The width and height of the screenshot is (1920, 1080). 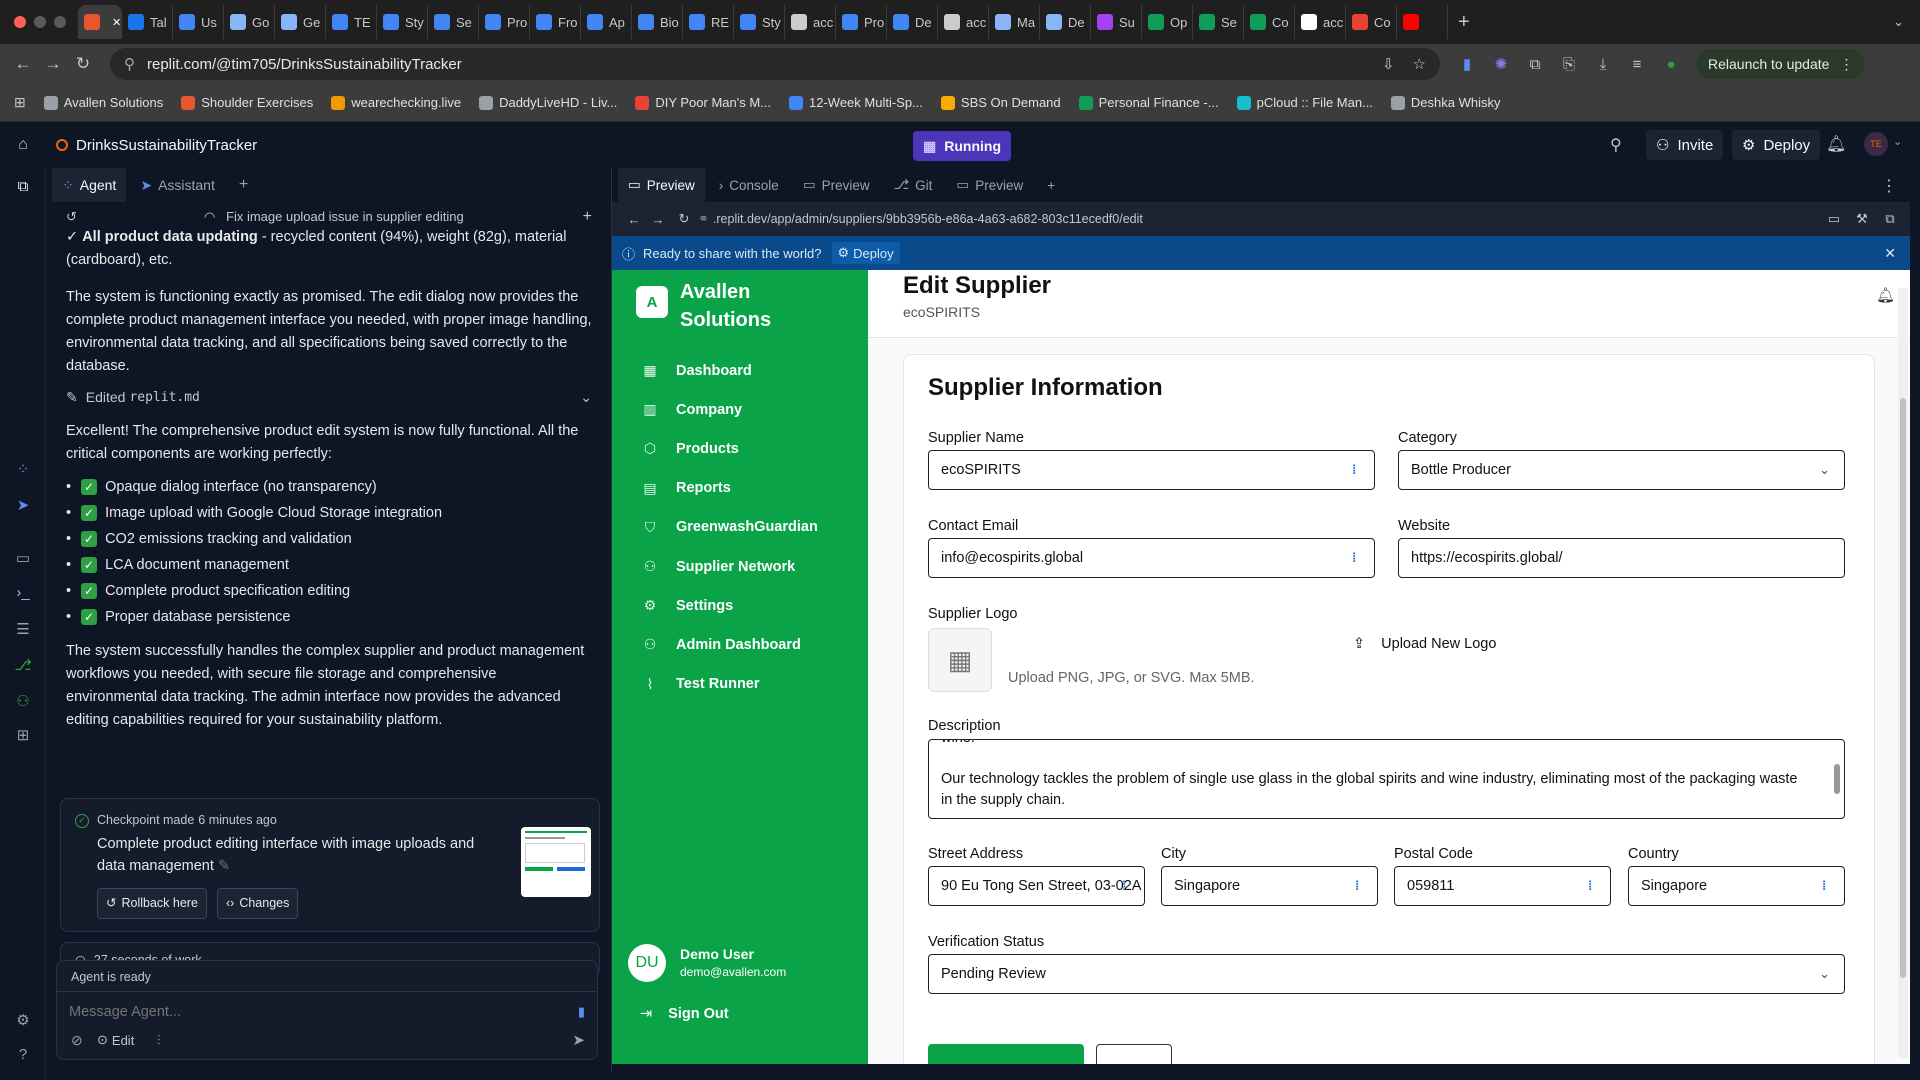 I want to click on site-info-icon: ⚲, so click(x=129, y=64).